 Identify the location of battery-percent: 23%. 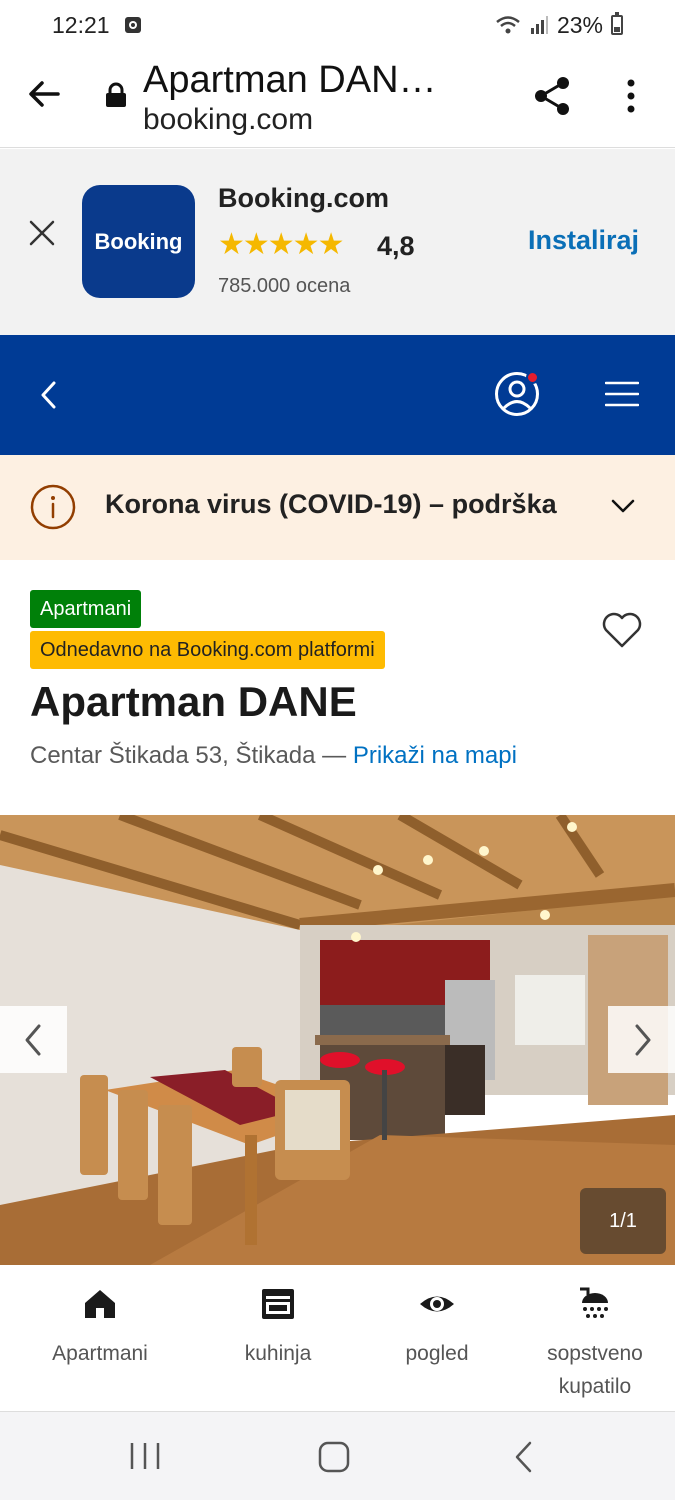
(579, 24).